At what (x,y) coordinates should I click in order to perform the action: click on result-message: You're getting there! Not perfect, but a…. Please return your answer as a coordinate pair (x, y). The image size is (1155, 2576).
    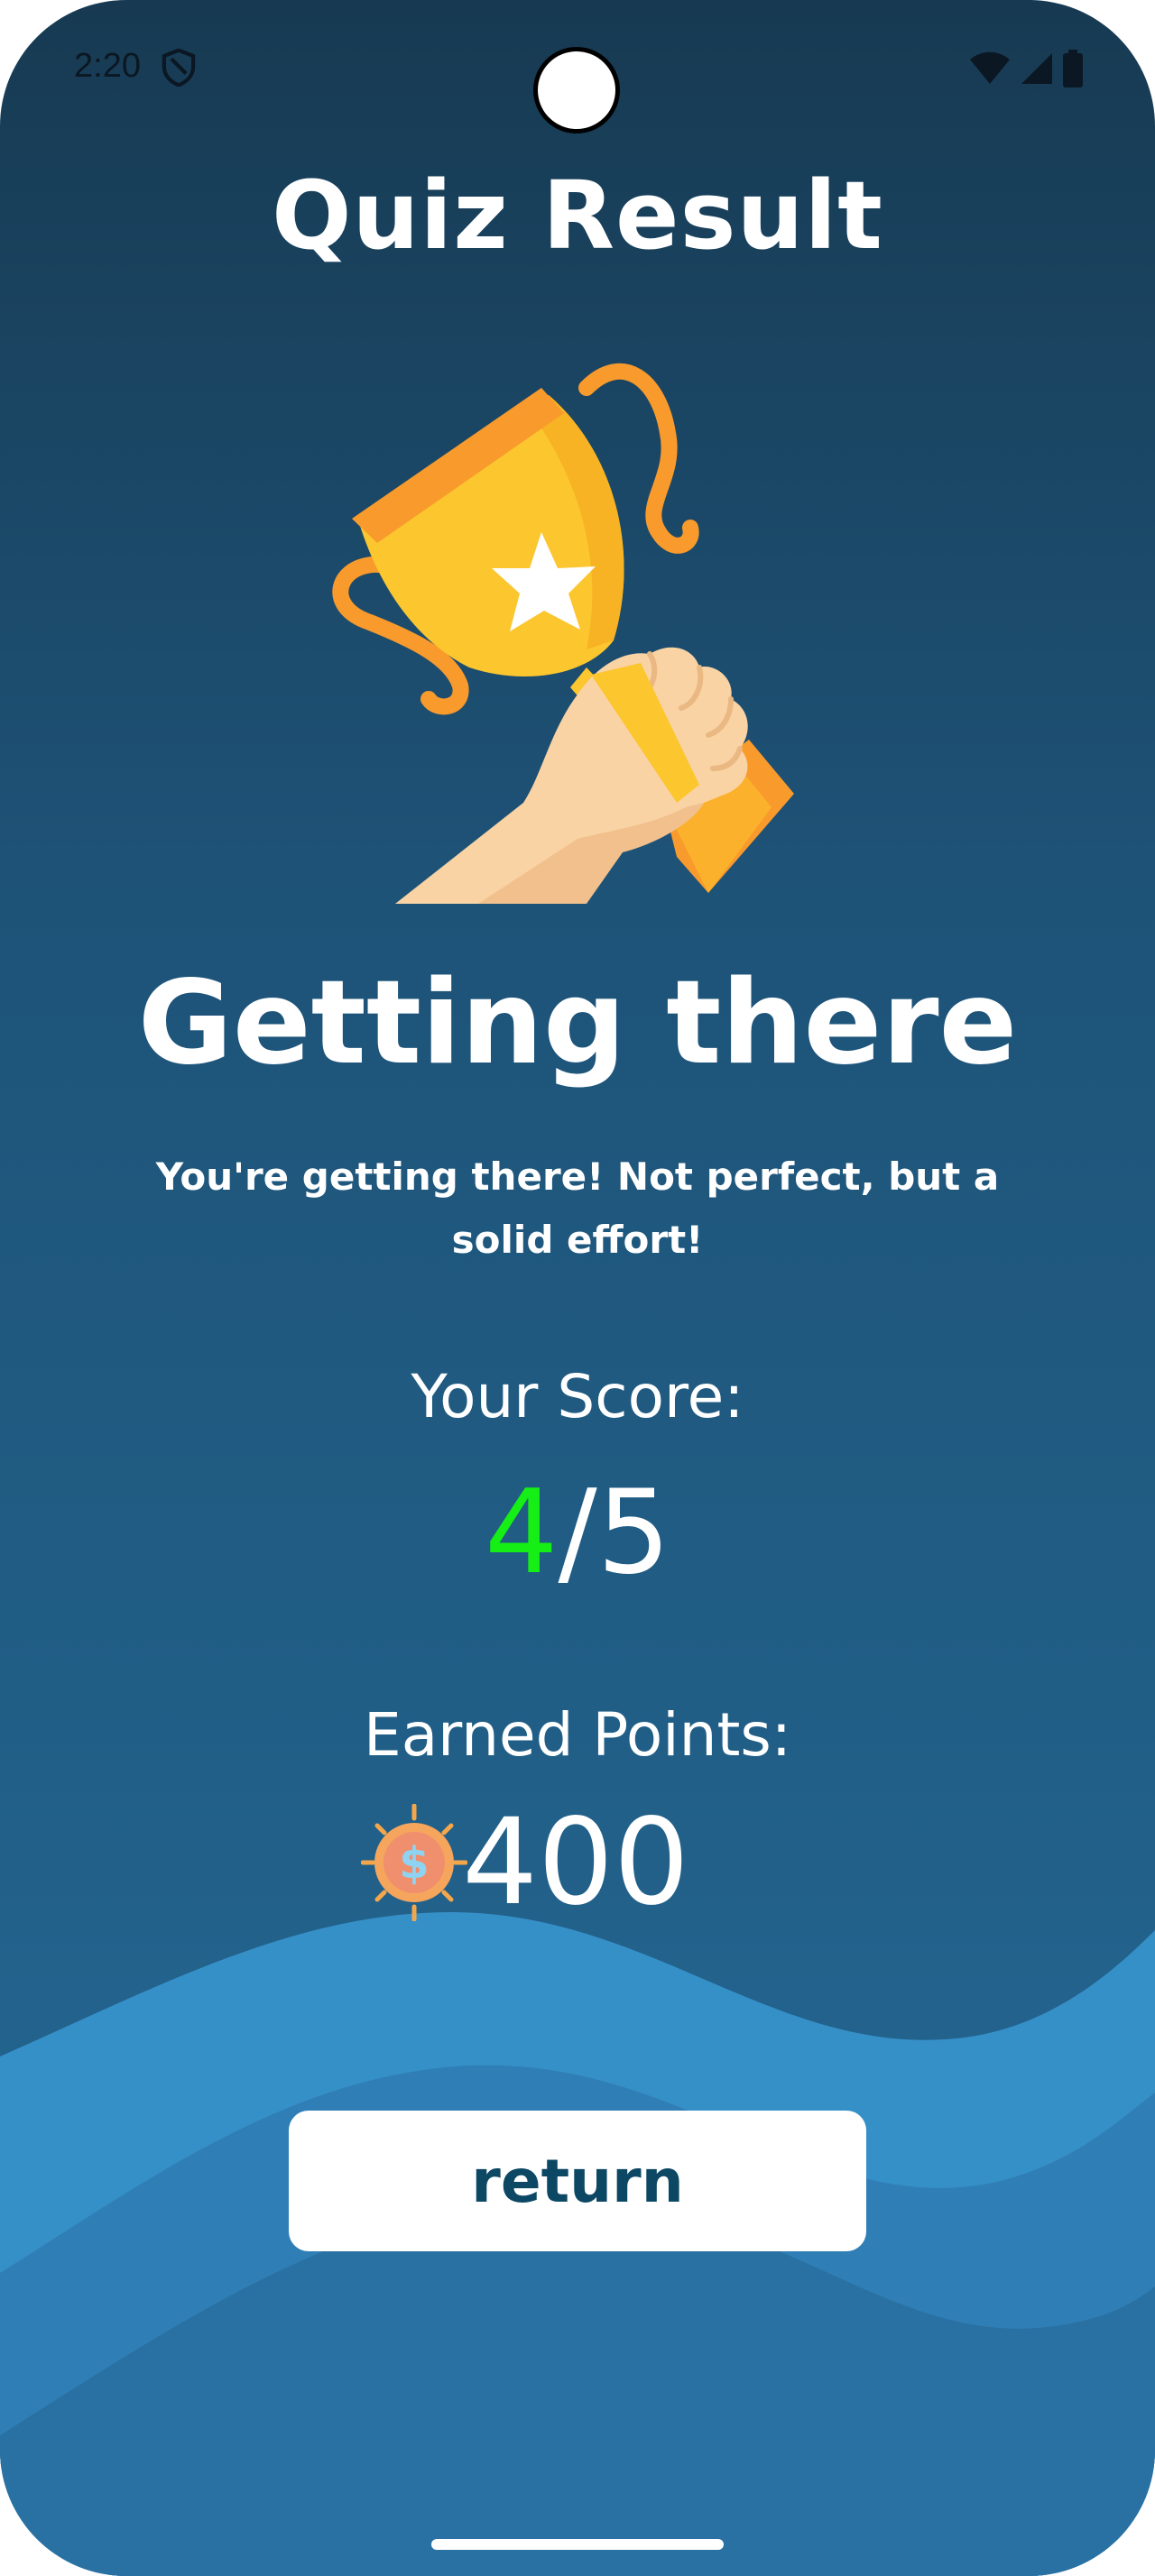
    Looking at the image, I should click on (577, 1208).